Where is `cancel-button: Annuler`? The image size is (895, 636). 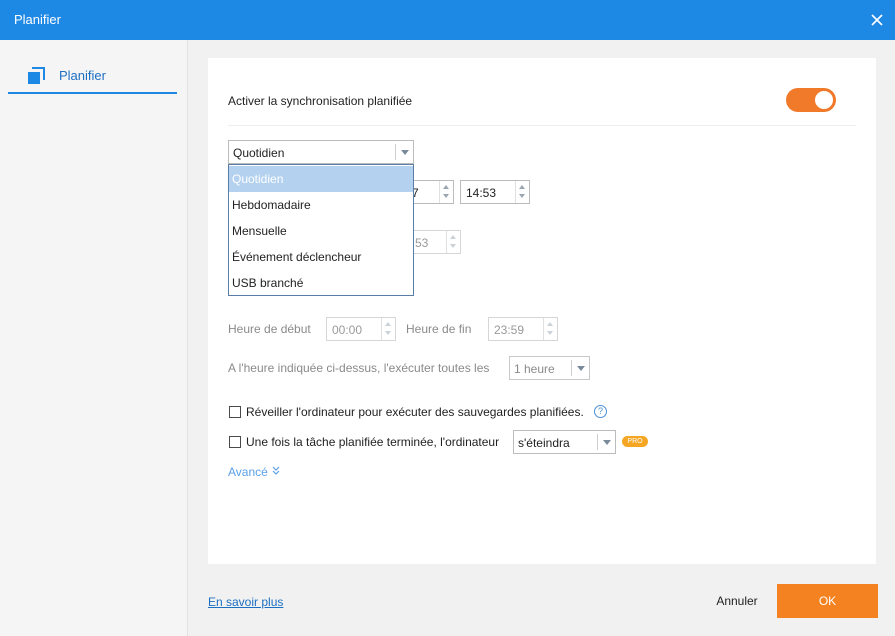 cancel-button: Annuler is located at coordinates (737, 601).